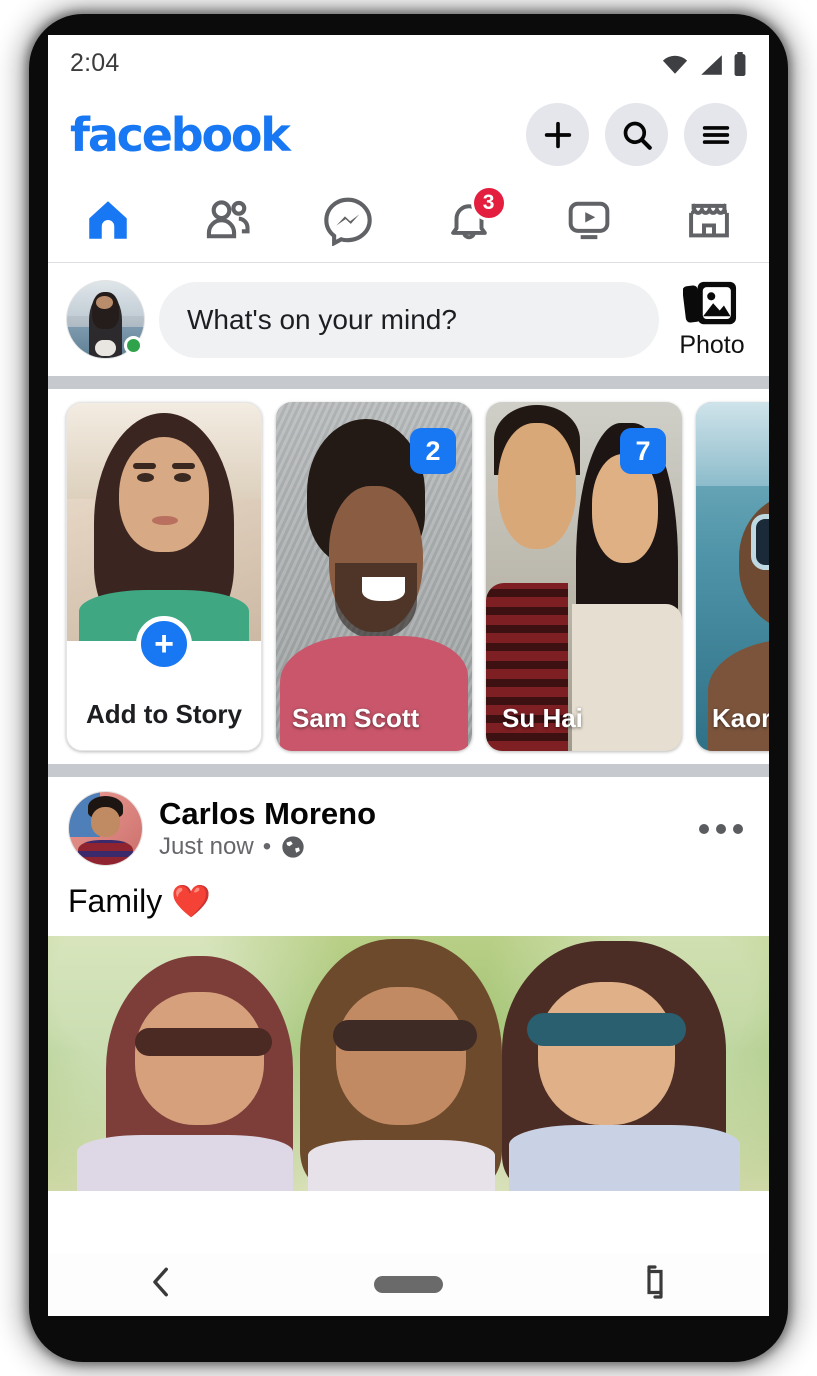 The height and width of the screenshot is (1376, 817). I want to click on system-back-button, so click(162, 1284).